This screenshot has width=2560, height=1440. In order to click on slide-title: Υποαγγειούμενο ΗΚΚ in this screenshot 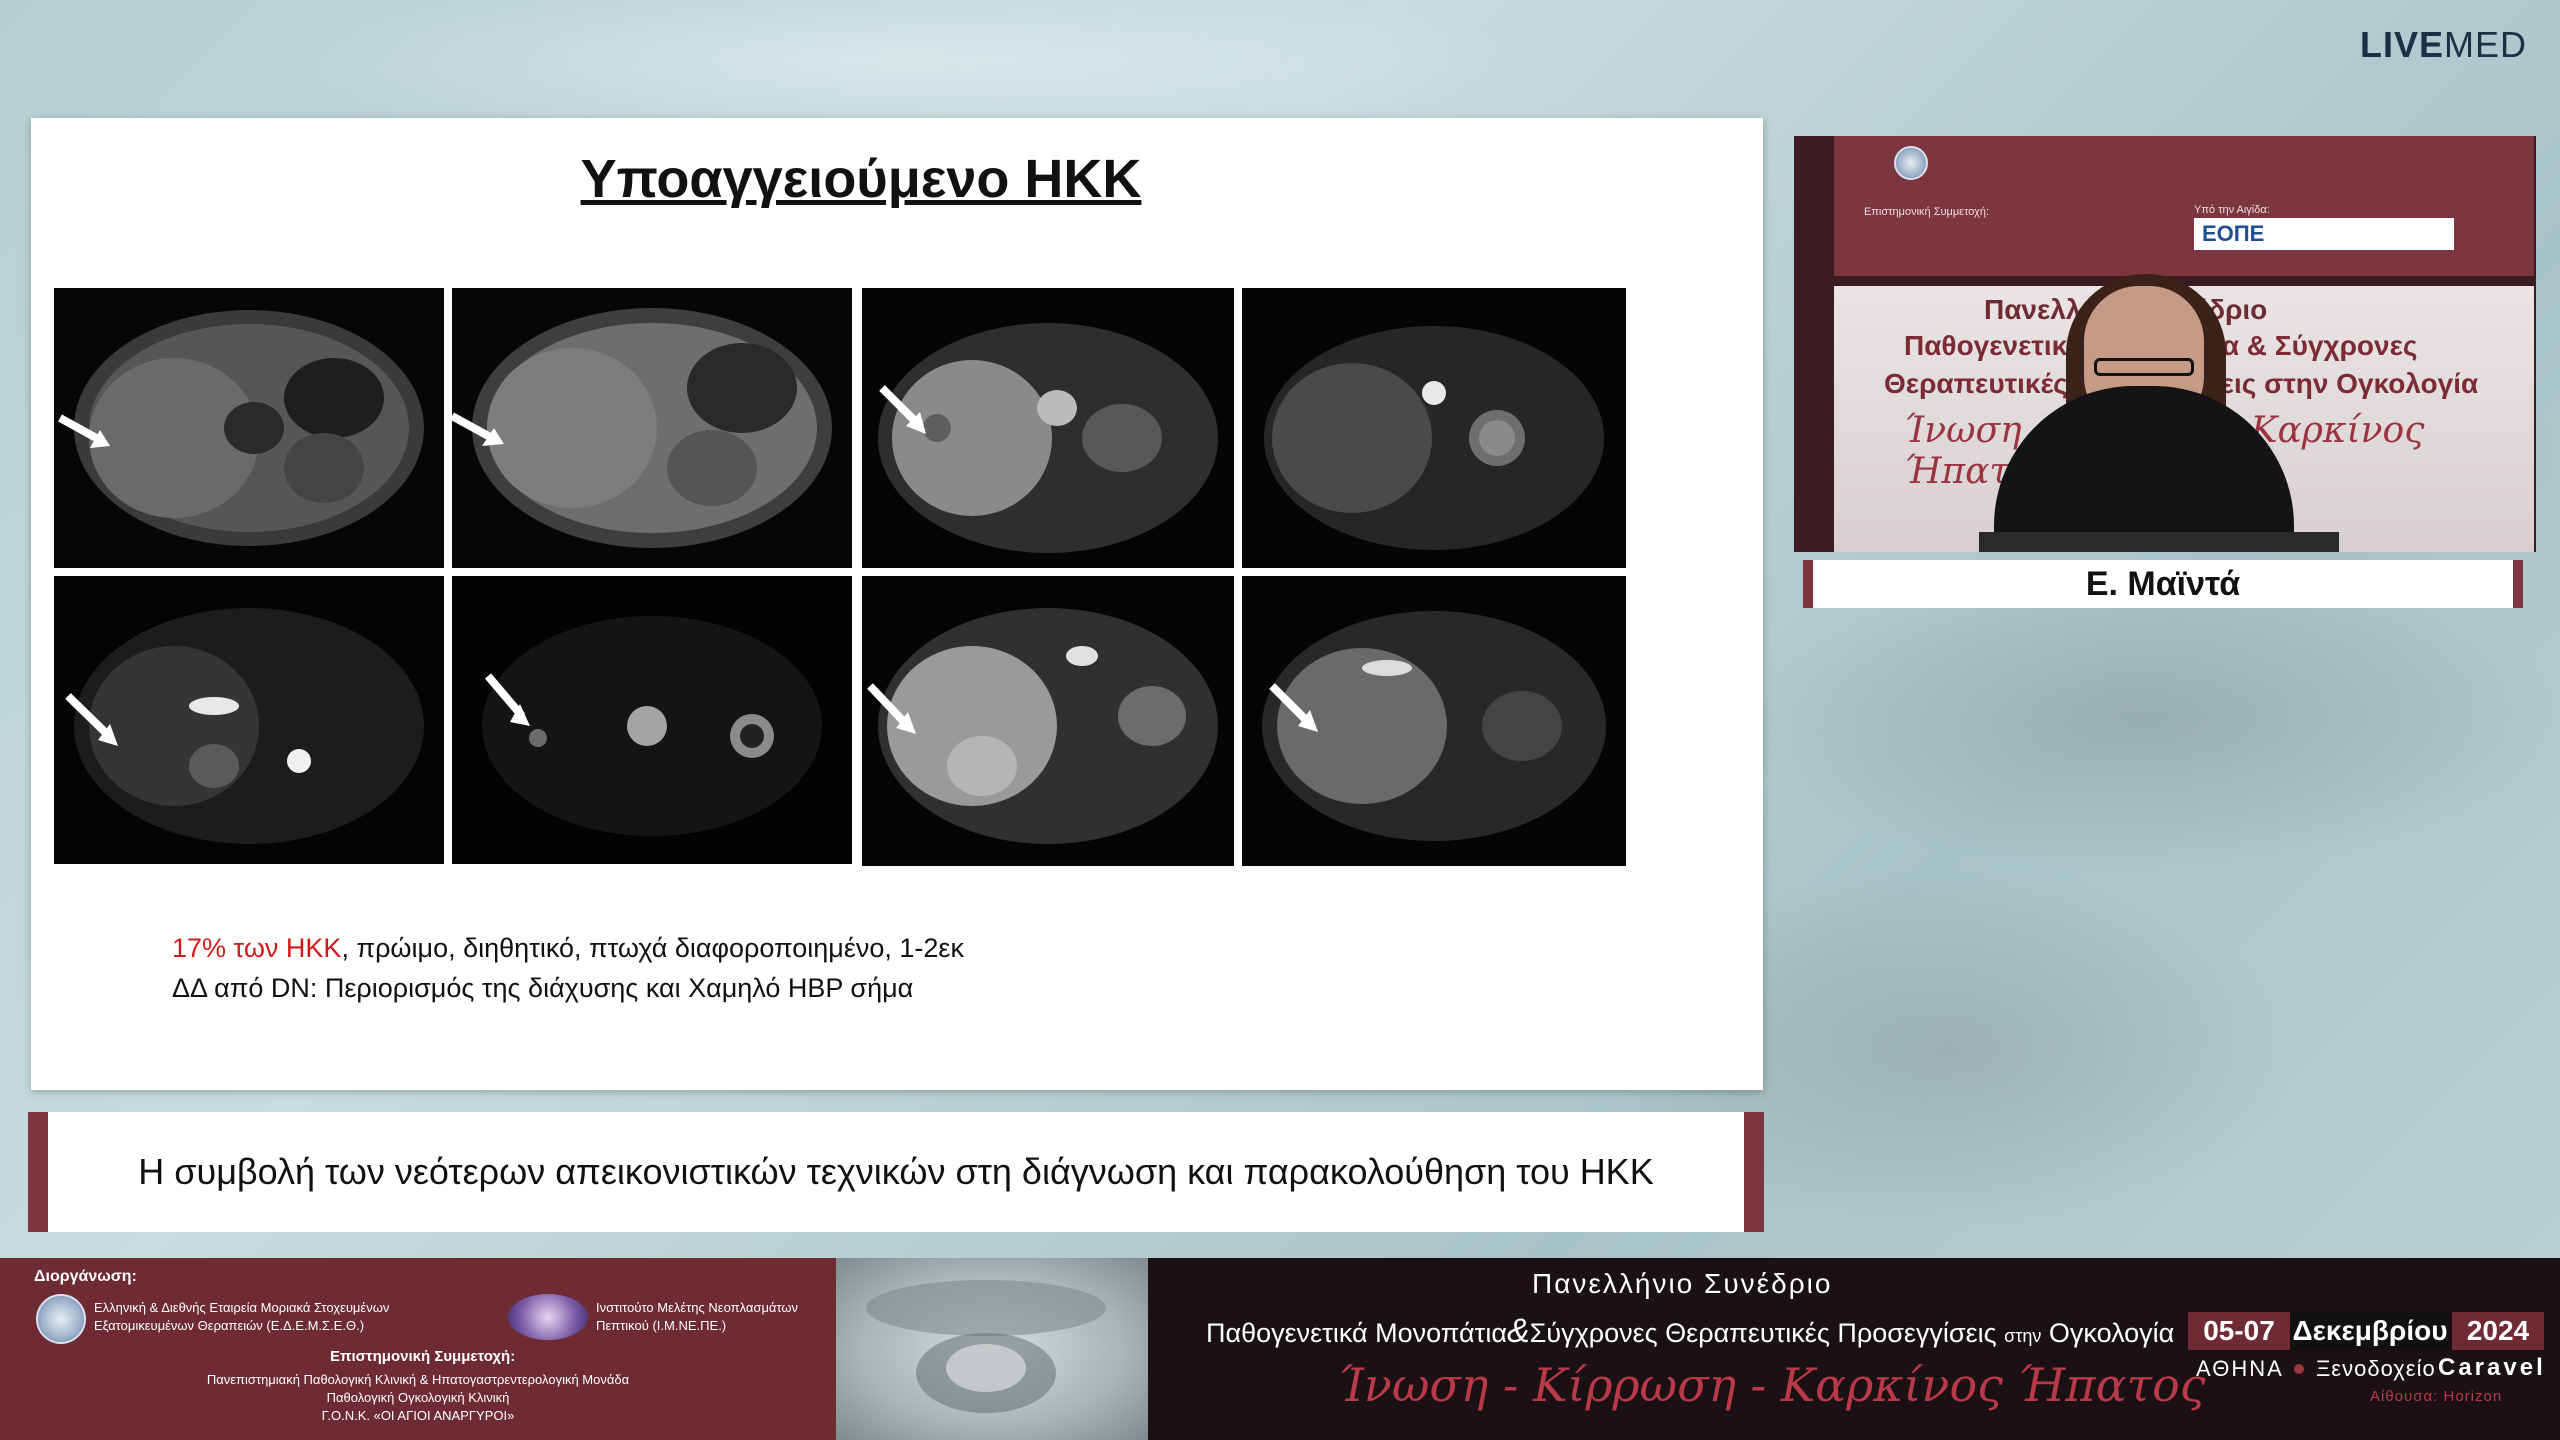, I will do `click(861, 179)`.